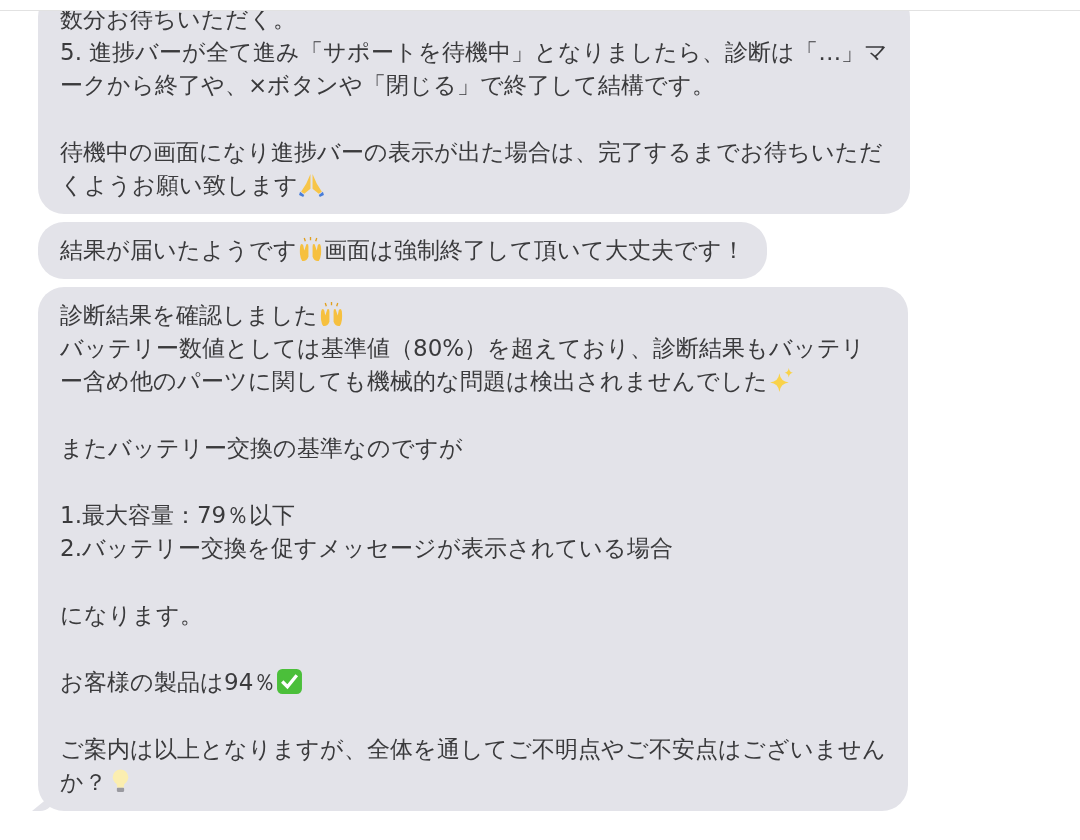  Describe the element at coordinates (168, 682) in the screenshot. I see `message-text: お客様の製品は94％` at that location.